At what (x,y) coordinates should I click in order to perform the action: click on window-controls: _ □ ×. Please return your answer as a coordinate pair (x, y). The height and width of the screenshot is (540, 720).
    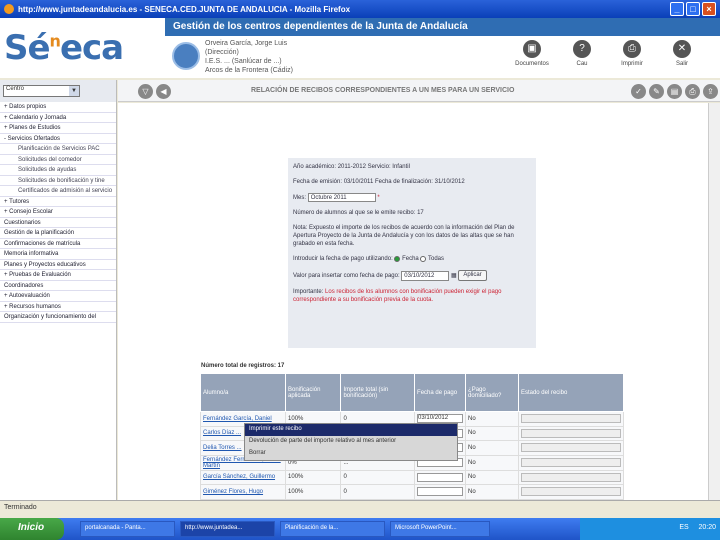
    Looking at the image, I should click on (693, 9).